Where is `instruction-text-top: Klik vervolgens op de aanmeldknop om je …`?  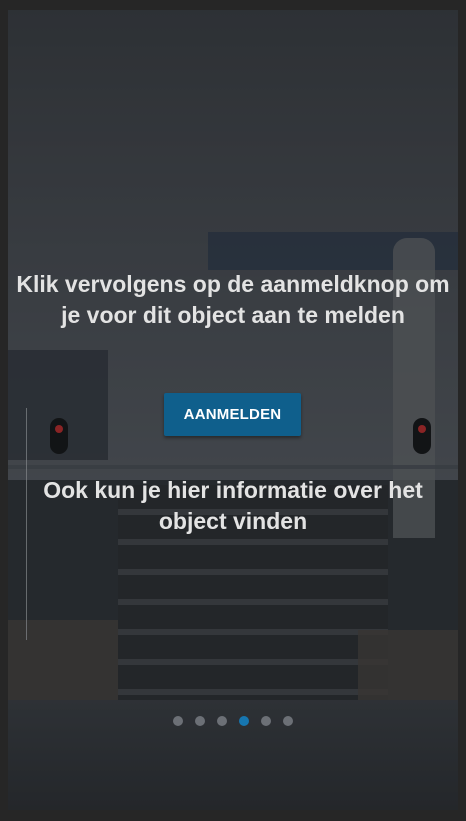 instruction-text-top: Klik vervolgens op de aanmeldknop om je … is located at coordinates (233, 299).